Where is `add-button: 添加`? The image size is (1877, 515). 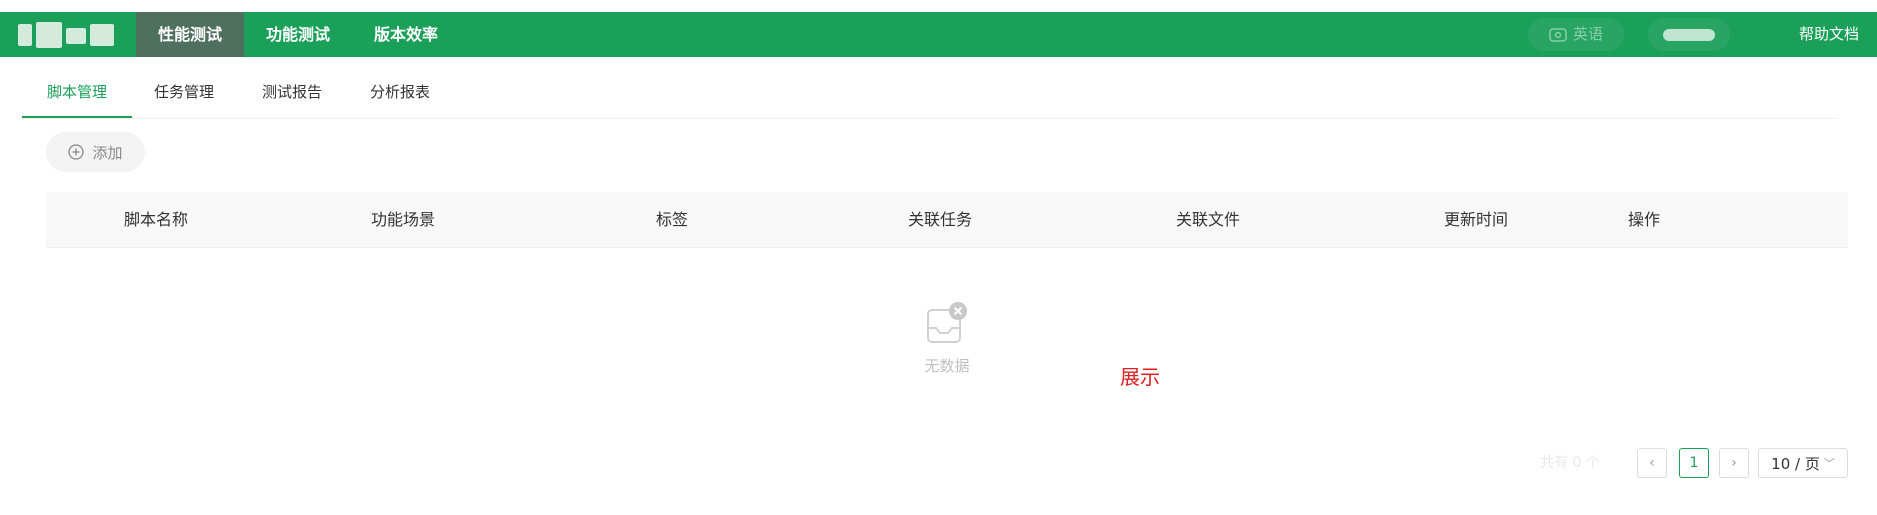 add-button: 添加 is located at coordinates (95, 152).